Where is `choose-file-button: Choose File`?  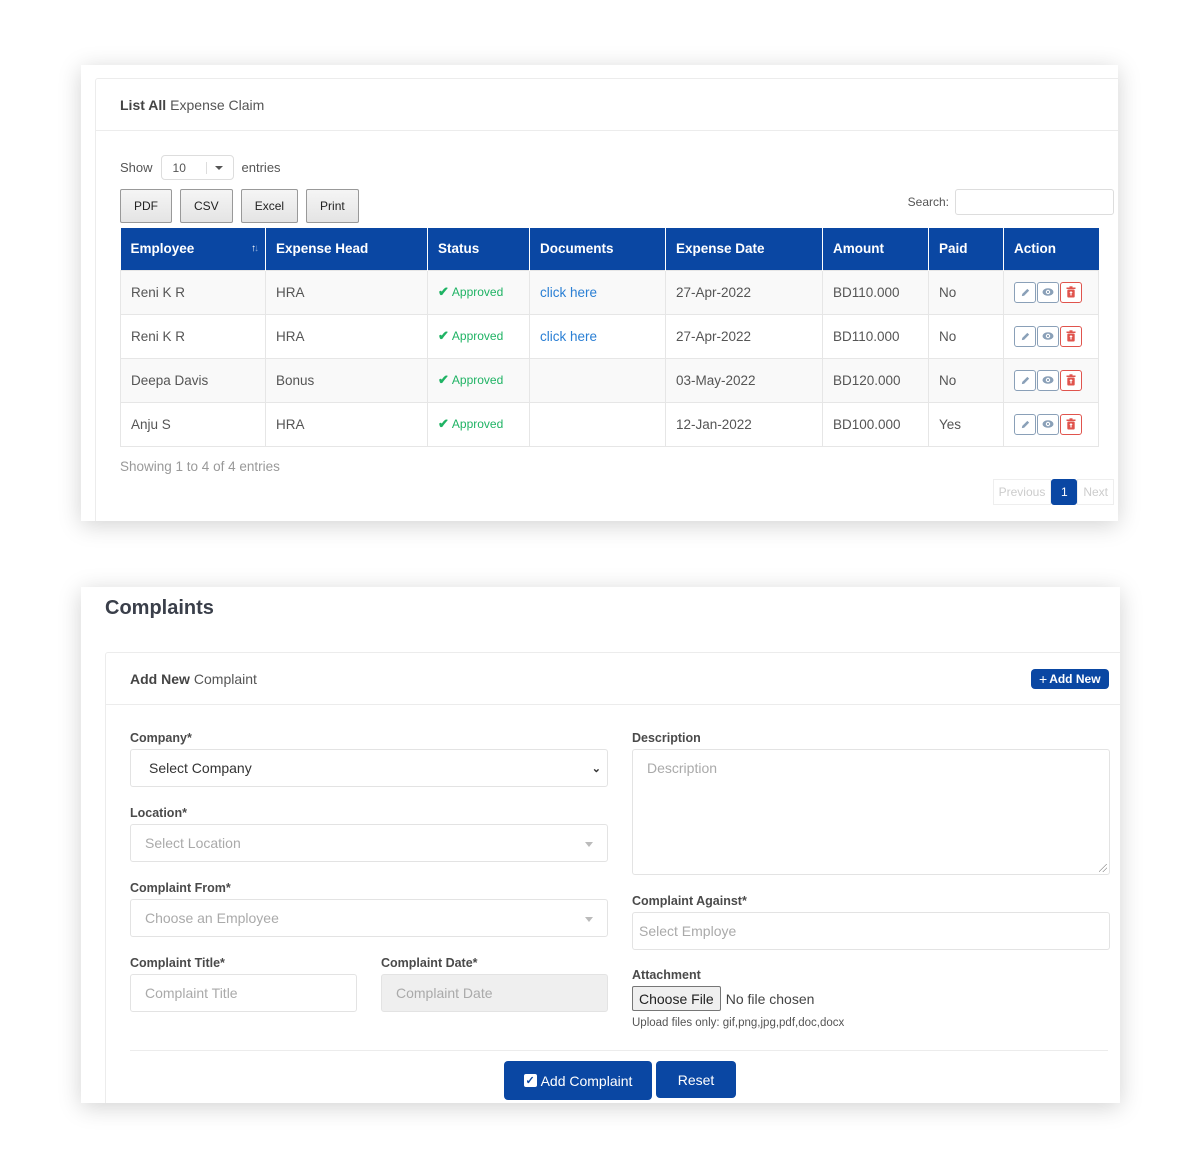
choose-file-button: Choose File is located at coordinates (676, 998).